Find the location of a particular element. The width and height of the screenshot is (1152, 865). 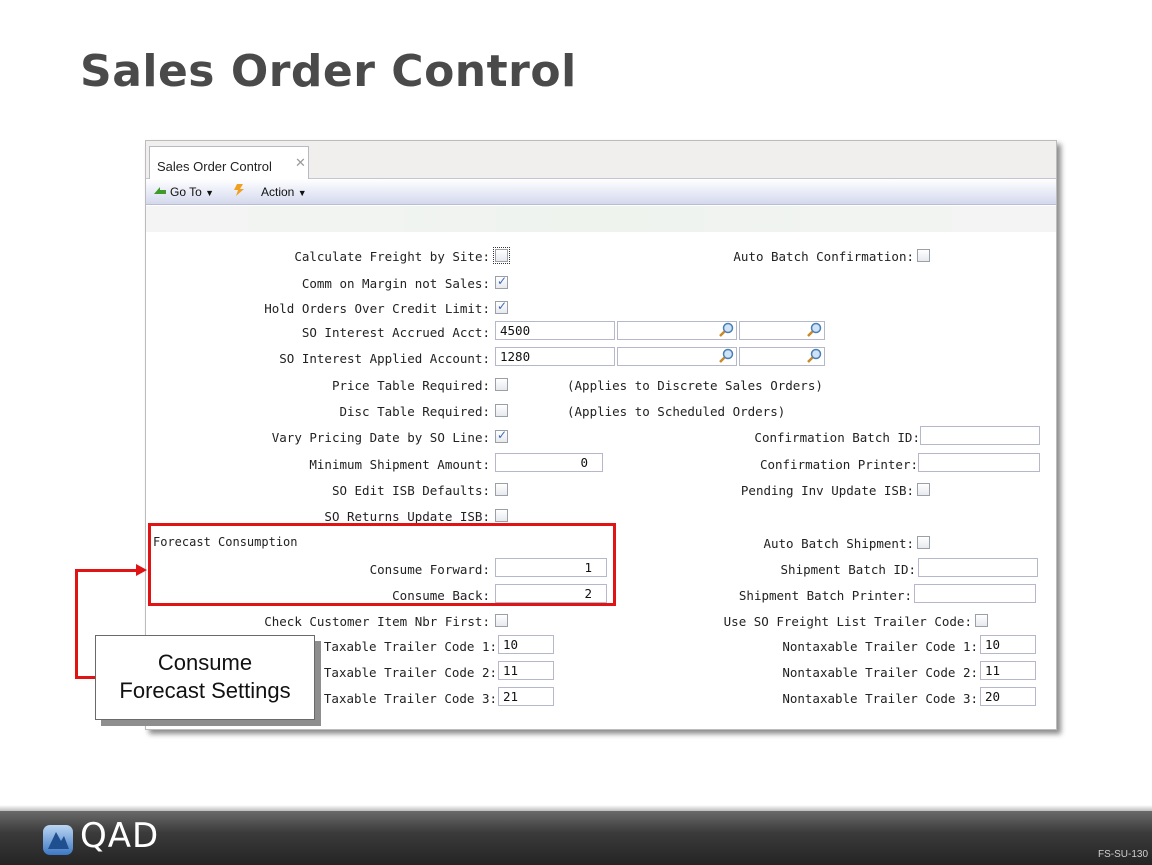

nontax1-label: Nontaxable Trailer Code 1: is located at coordinates (880, 646).